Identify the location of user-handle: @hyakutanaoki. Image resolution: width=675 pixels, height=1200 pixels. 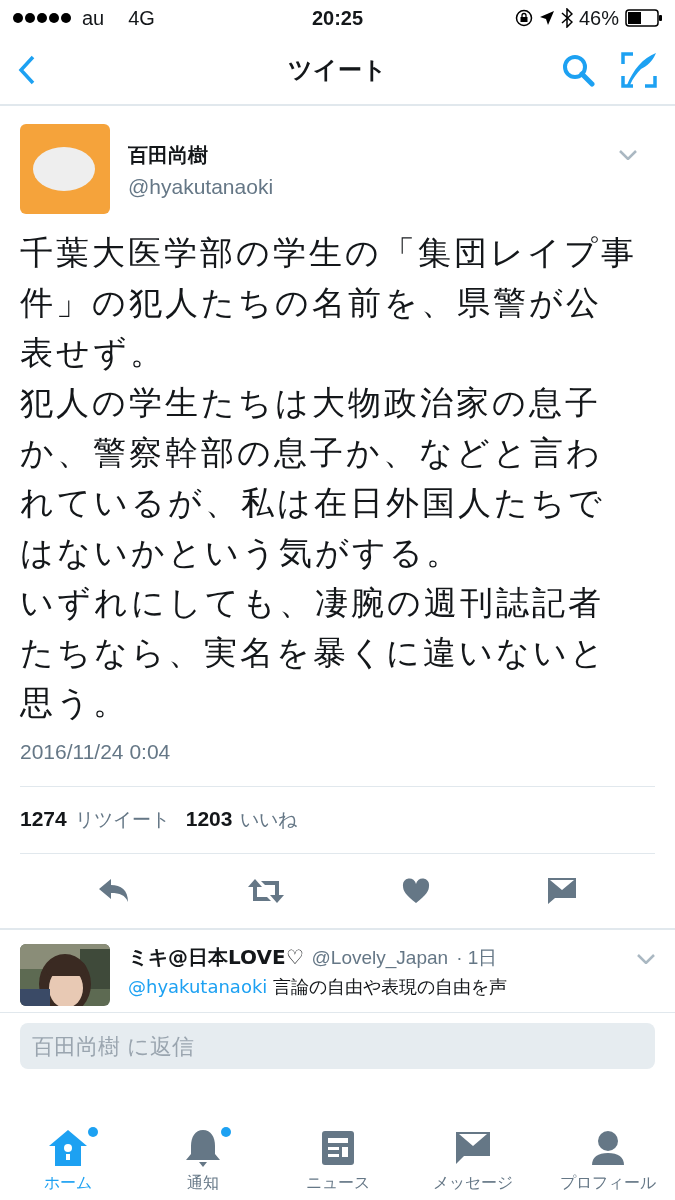
(201, 187).